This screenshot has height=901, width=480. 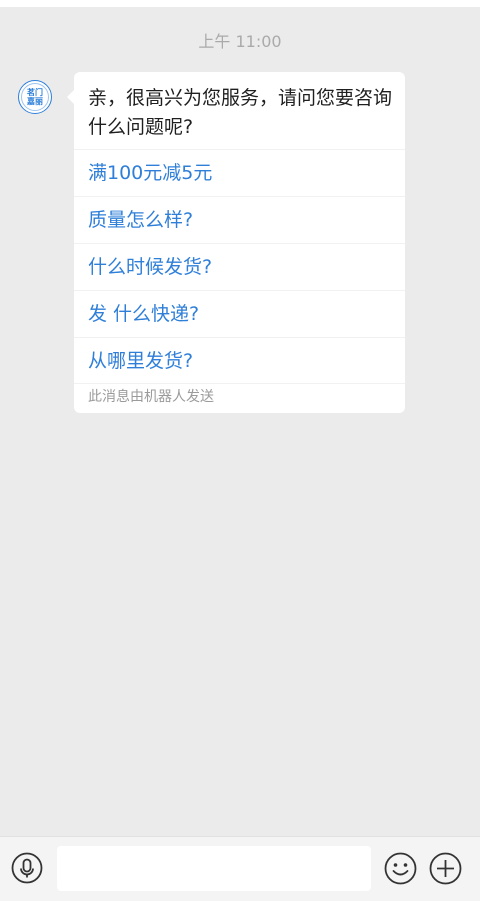 I want to click on message-input, so click(x=214, y=868).